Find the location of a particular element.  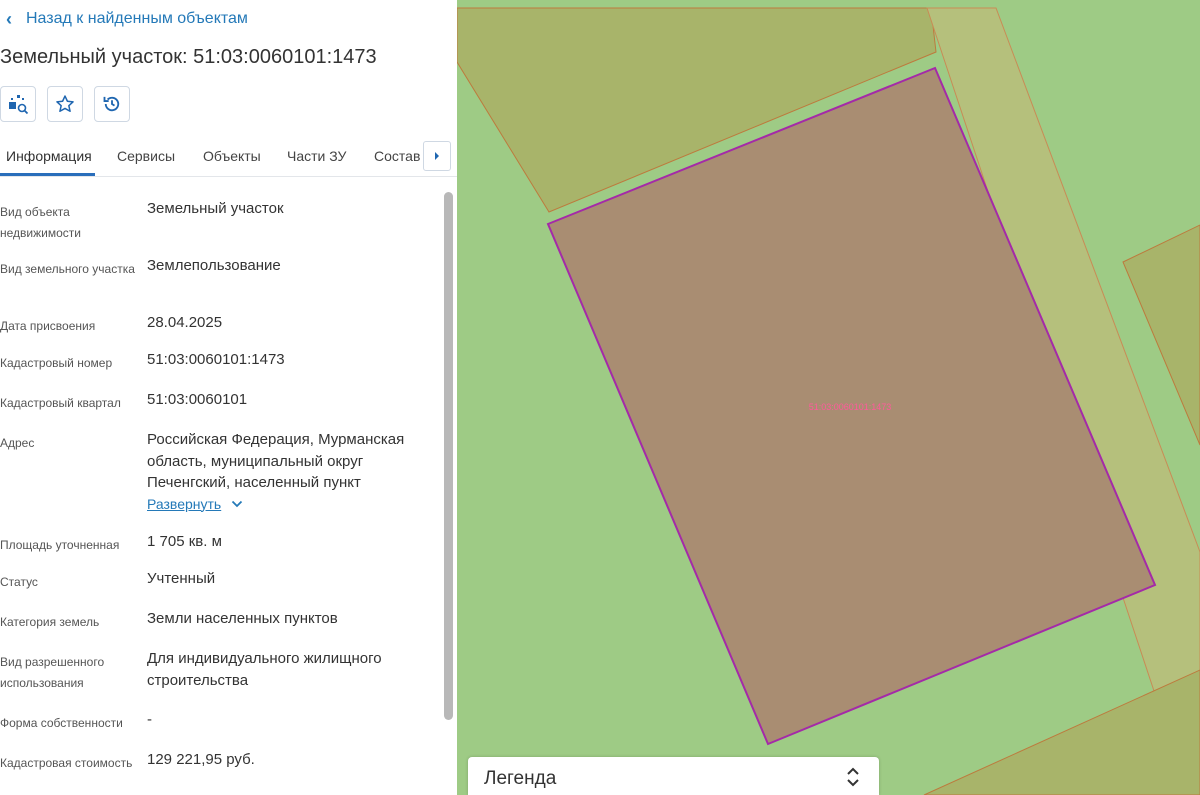

page-title: Земельный участок: 51:03:0060101:1473 is located at coordinates (188, 57).